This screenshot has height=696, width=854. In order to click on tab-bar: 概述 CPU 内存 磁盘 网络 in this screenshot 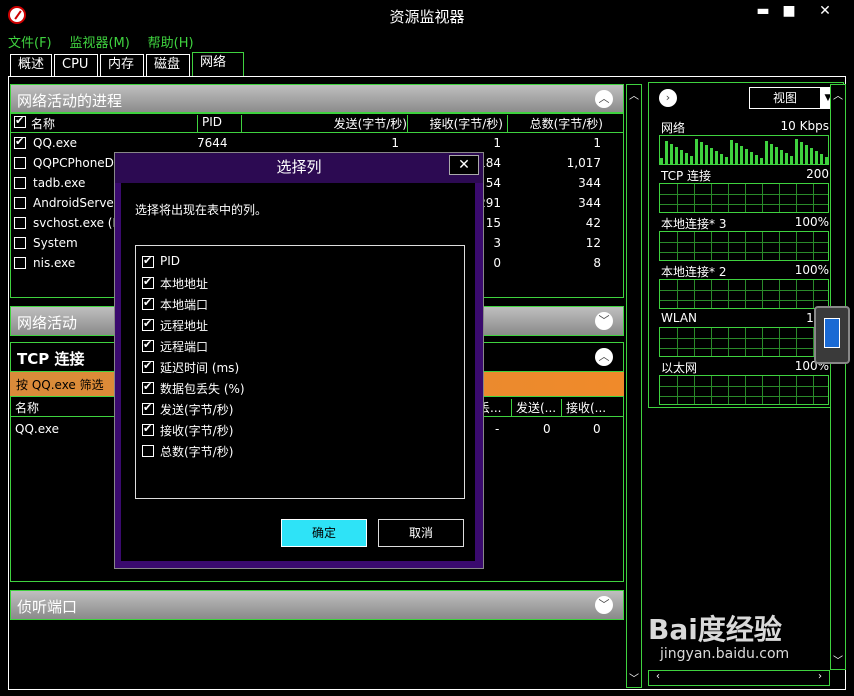, I will do `click(128, 64)`.